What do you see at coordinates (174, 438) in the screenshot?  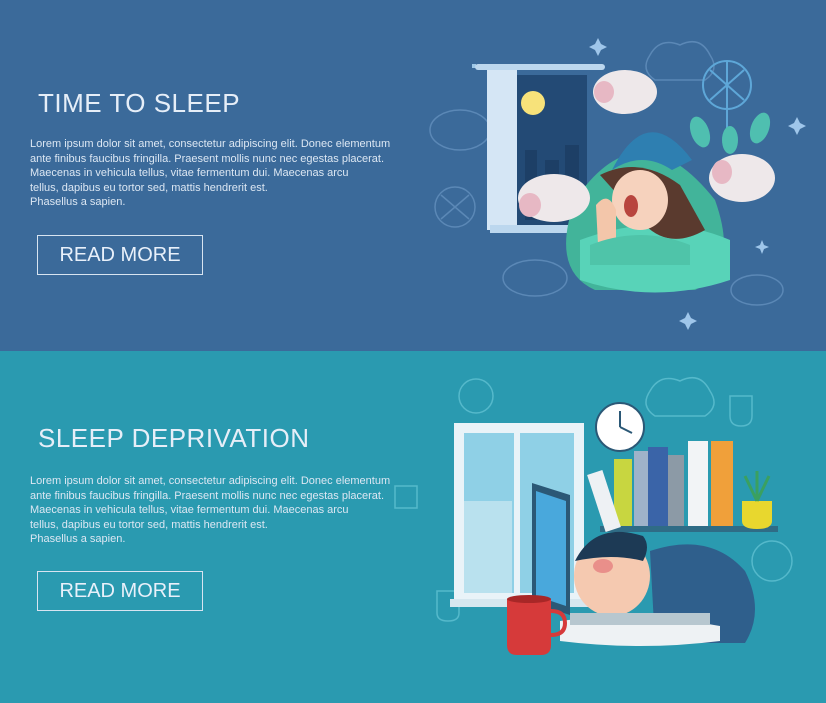 I see `banner-title: SLEEP DEPRIVATION` at bounding box center [174, 438].